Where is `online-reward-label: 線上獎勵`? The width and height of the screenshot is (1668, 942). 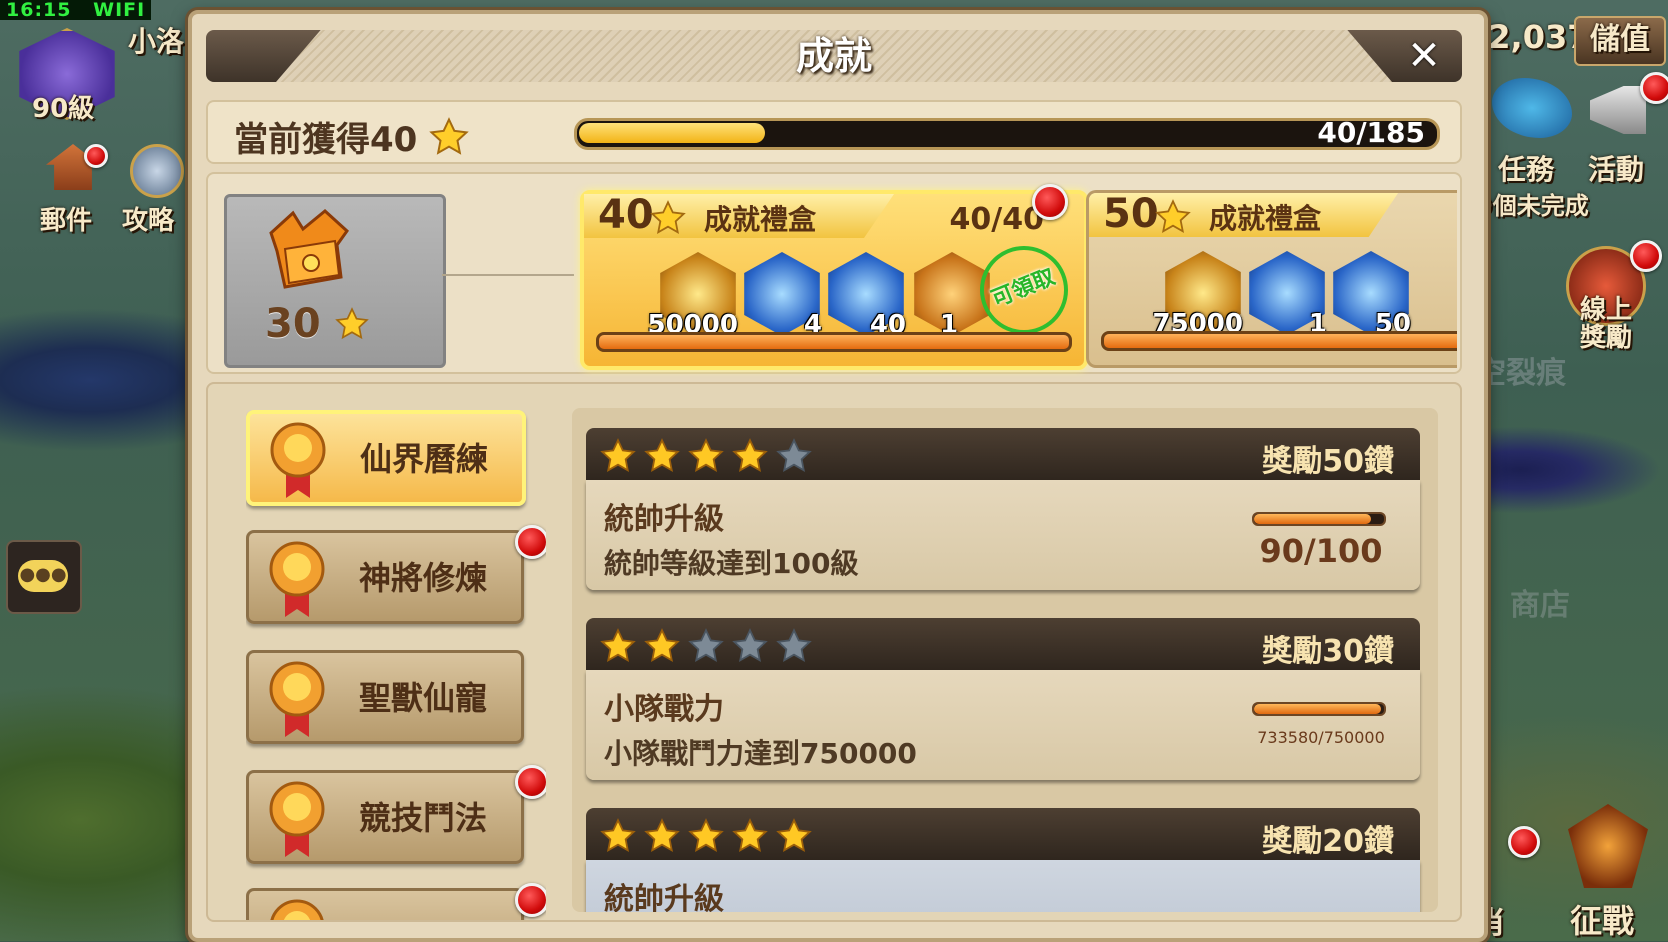
online-reward-label: 線上獎勵 is located at coordinates (1605, 324).